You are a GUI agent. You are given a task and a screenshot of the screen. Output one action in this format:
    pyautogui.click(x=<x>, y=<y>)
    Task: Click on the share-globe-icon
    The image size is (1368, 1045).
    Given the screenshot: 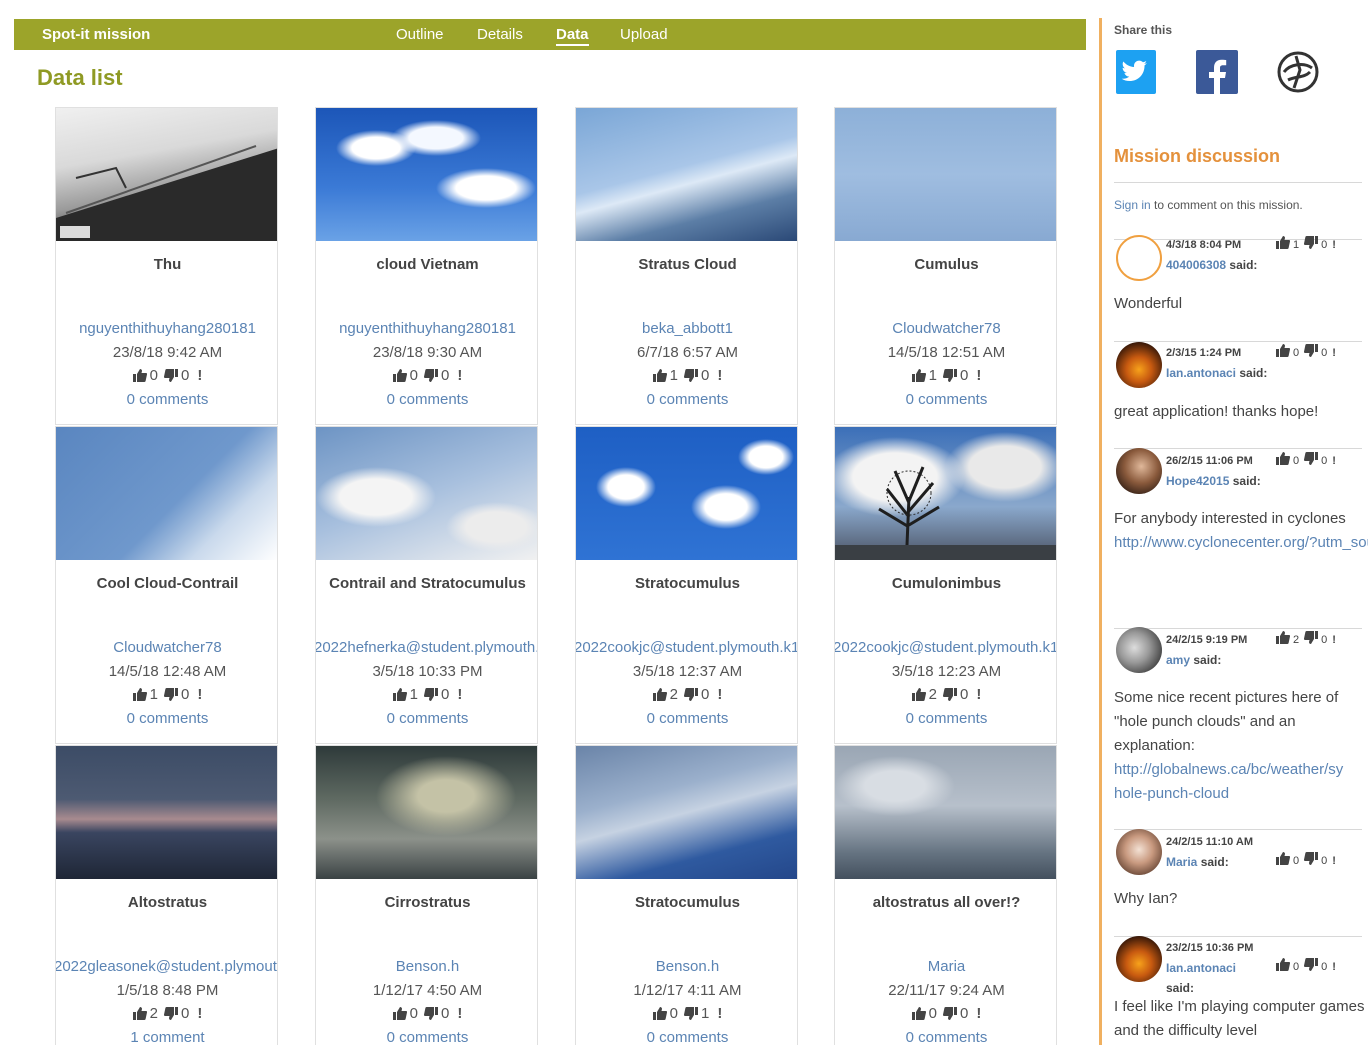 What is the action you would take?
    pyautogui.click(x=1298, y=73)
    